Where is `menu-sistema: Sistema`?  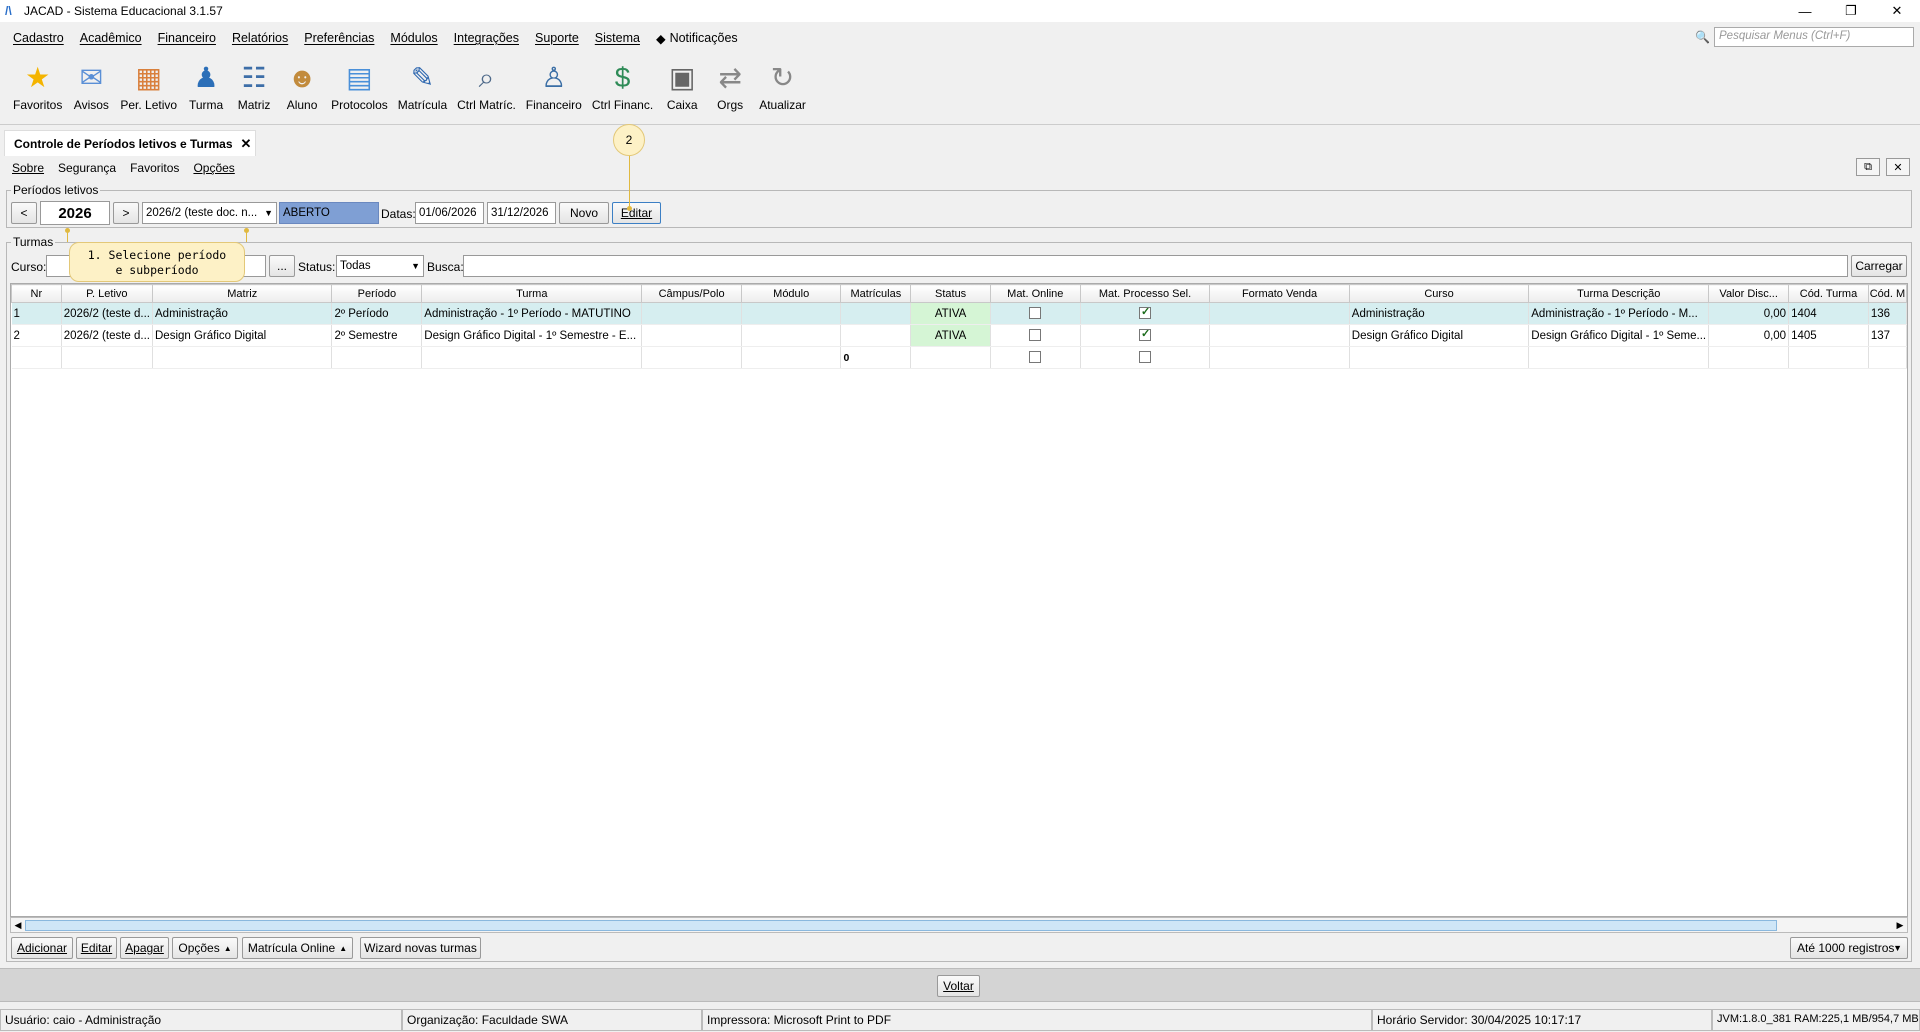 menu-sistema: Sistema is located at coordinates (617, 38).